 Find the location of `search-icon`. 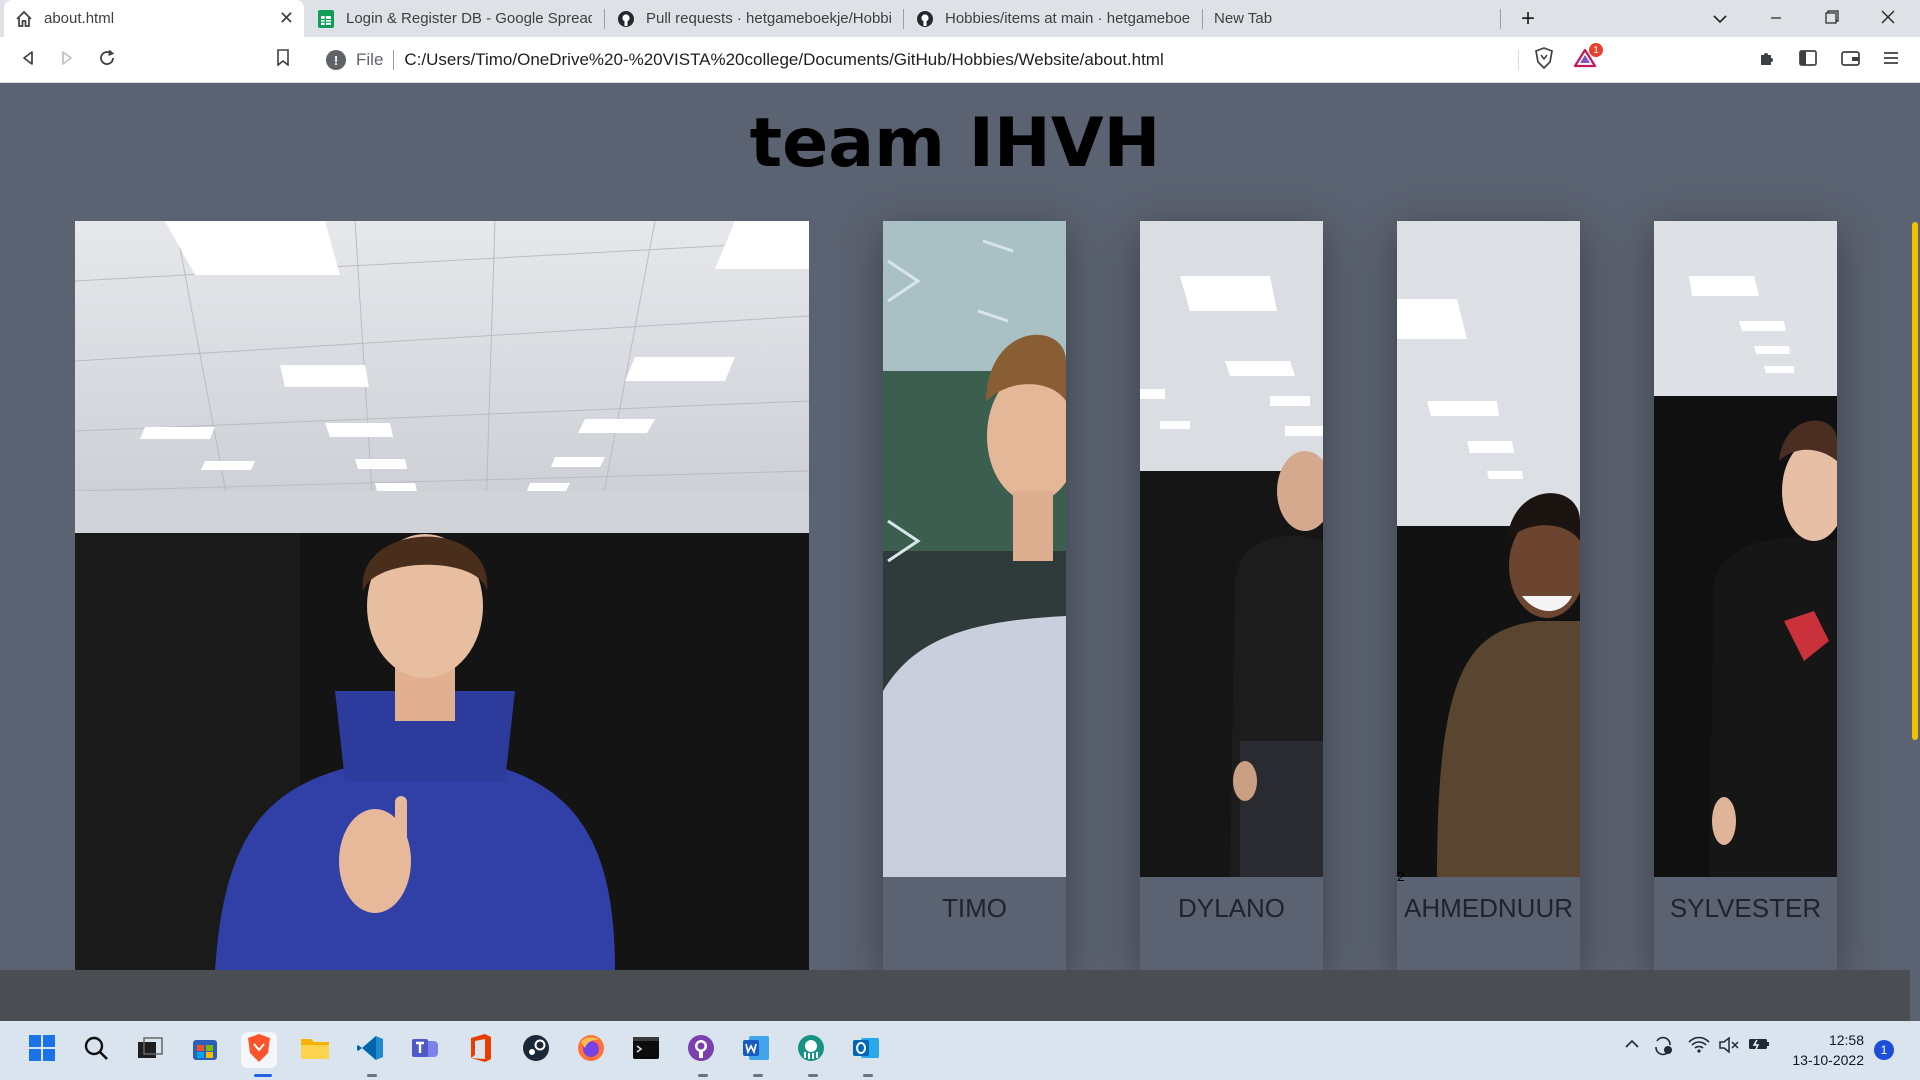

search-icon is located at coordinates (96, 1050).